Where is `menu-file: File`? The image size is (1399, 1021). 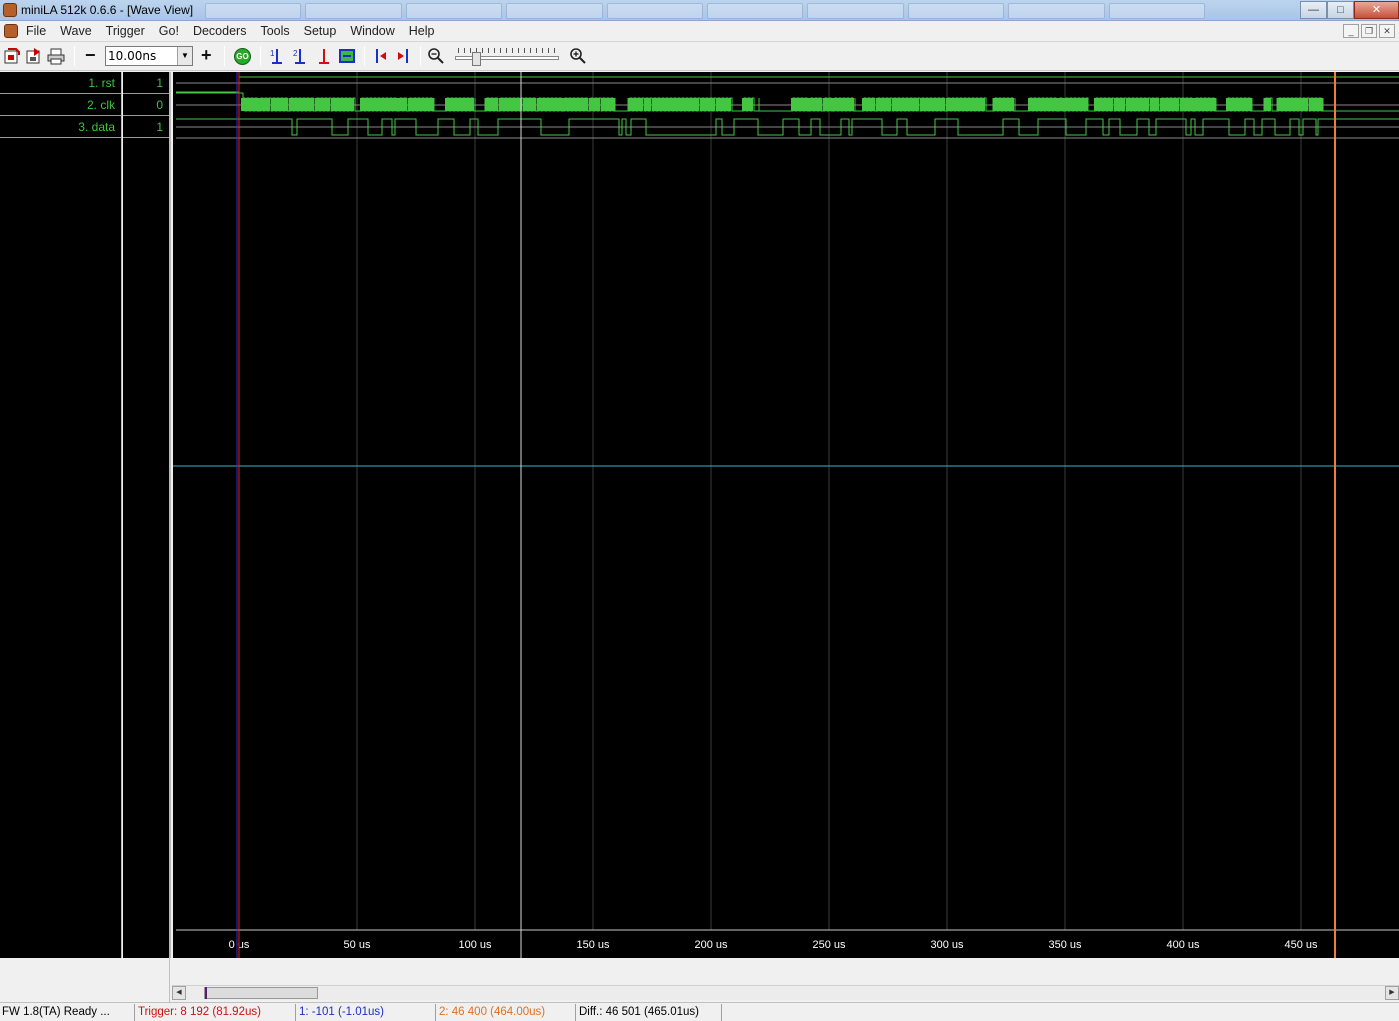
menu-file: File is located at coordinates (36, 31).